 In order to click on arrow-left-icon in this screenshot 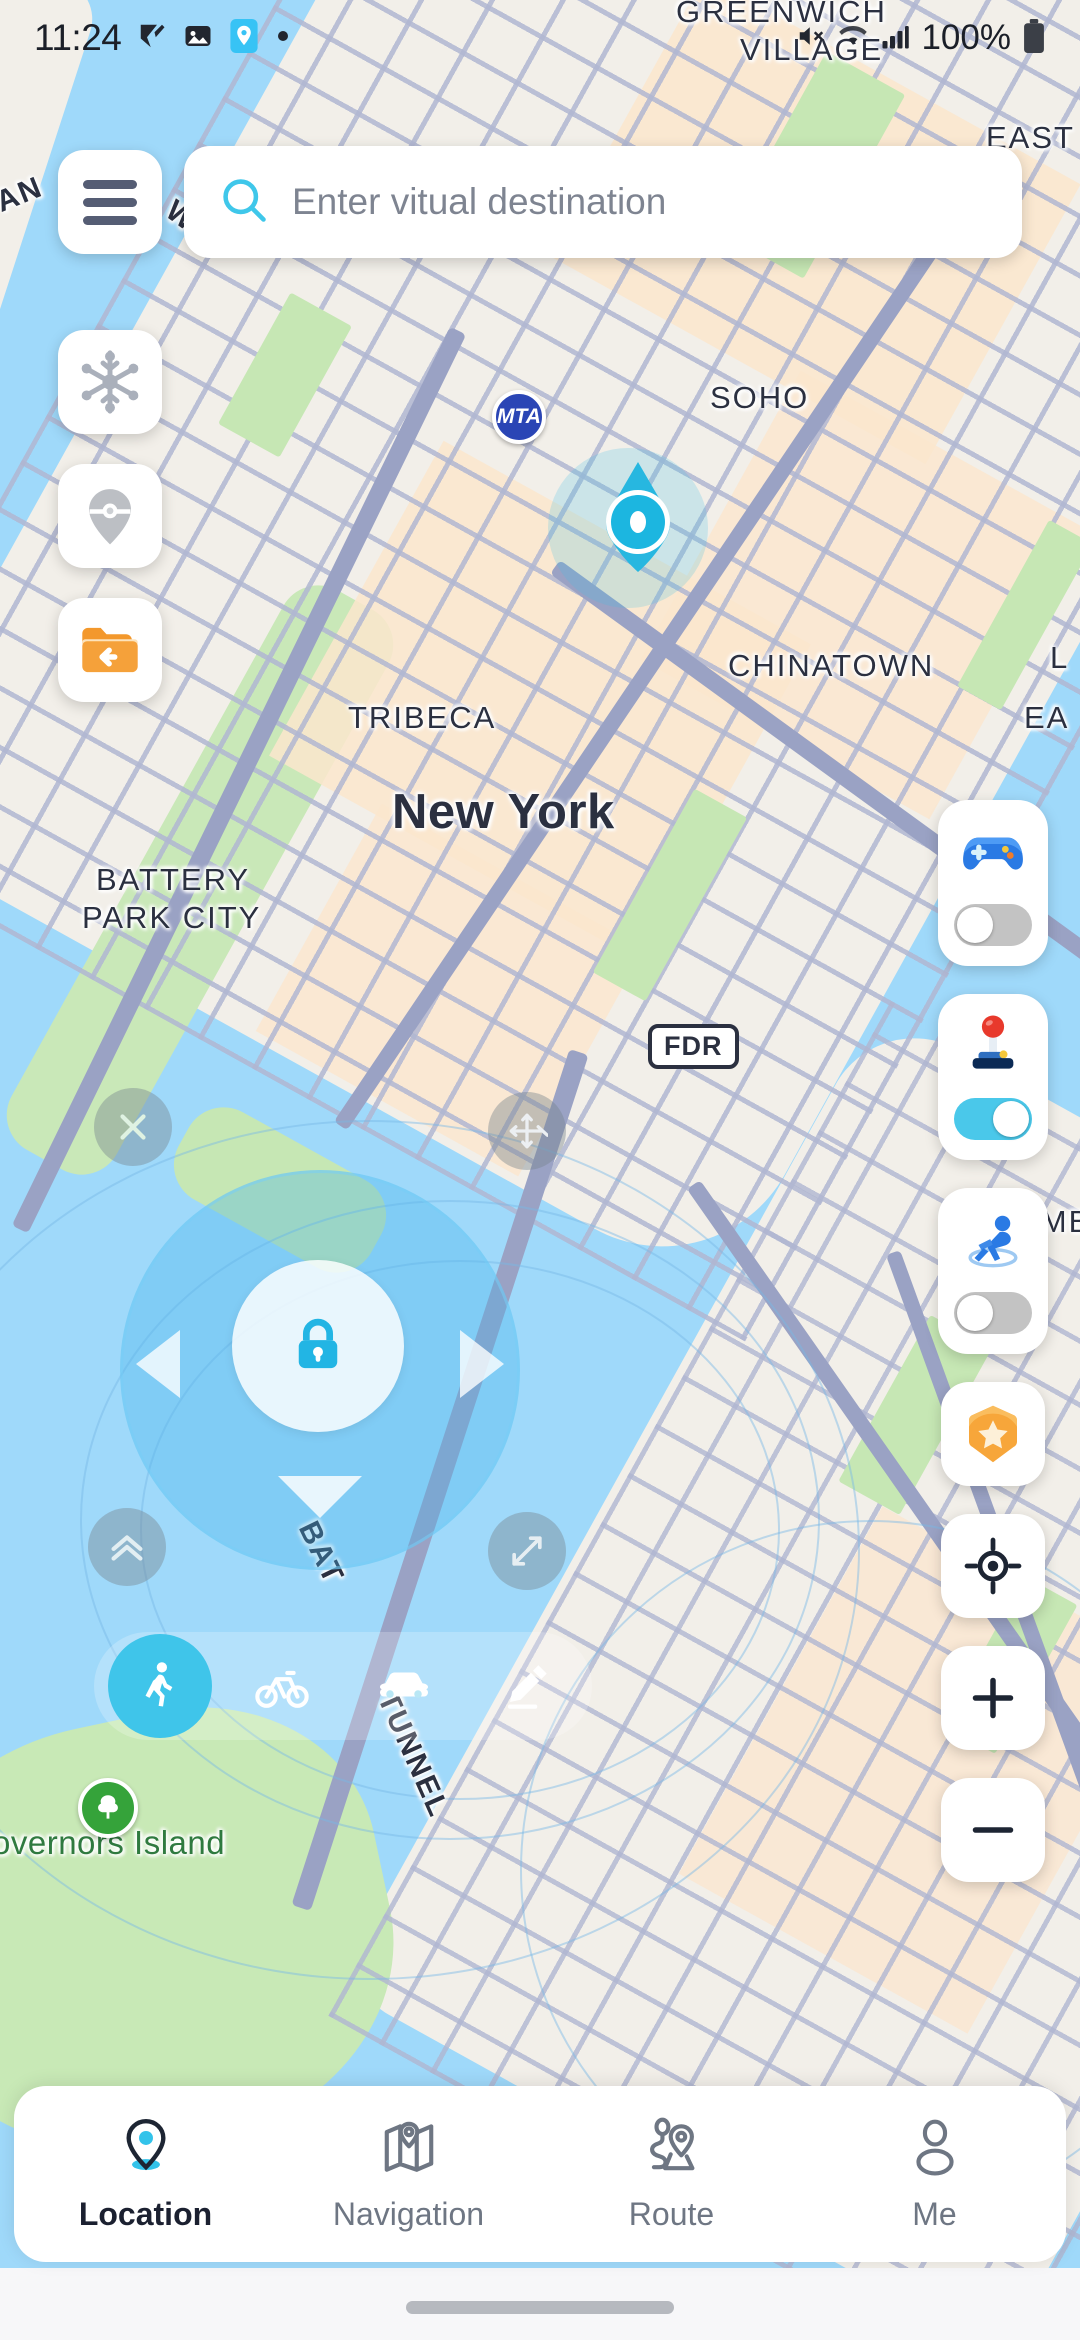, I will do `click(158, 1364)`.